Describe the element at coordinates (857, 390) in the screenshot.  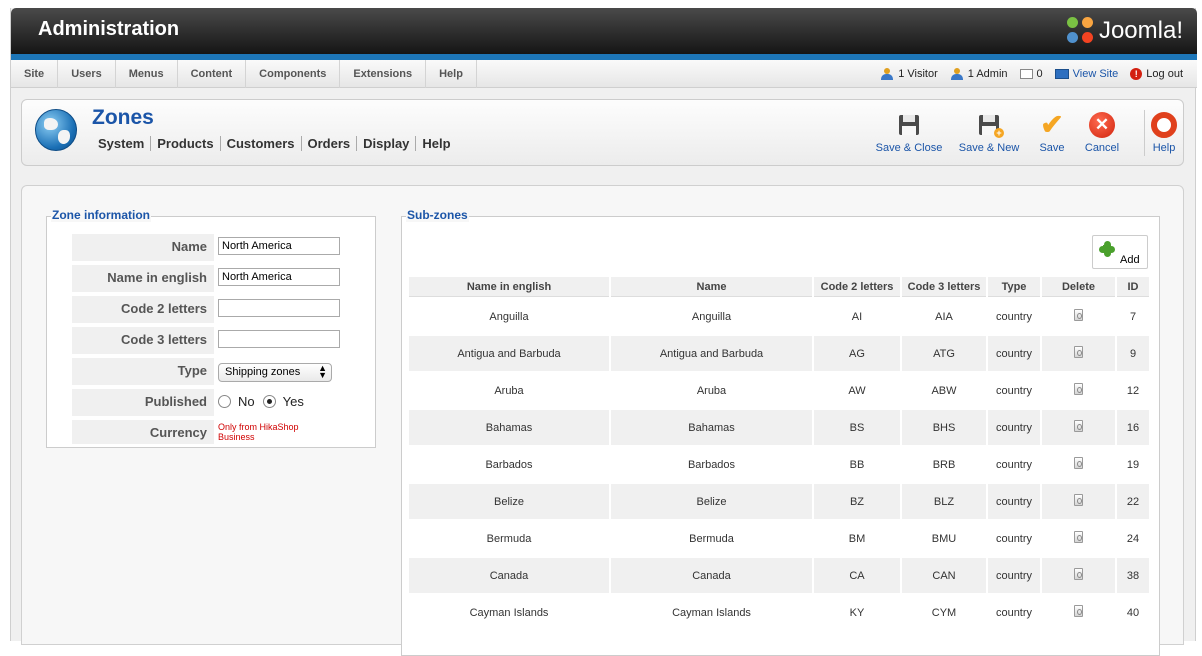
I see `cell-code2: AW` at that location.